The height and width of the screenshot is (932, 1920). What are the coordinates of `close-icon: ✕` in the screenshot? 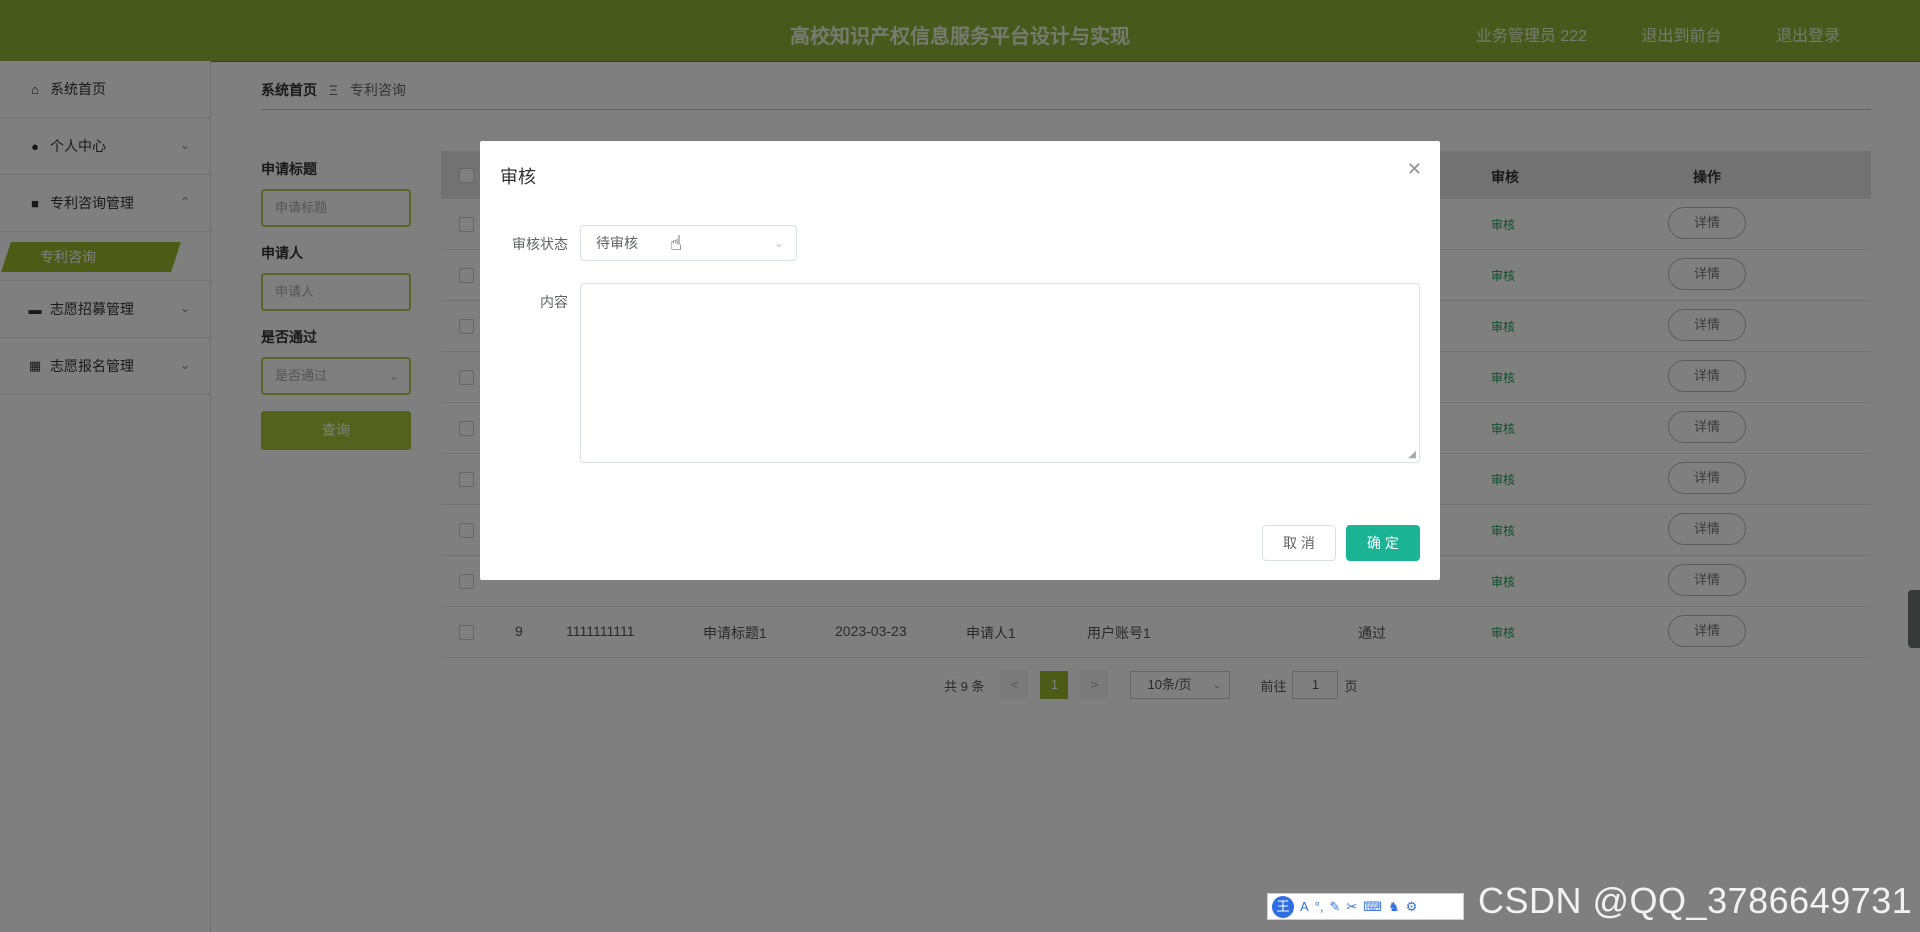 It's located at (1414, 169).